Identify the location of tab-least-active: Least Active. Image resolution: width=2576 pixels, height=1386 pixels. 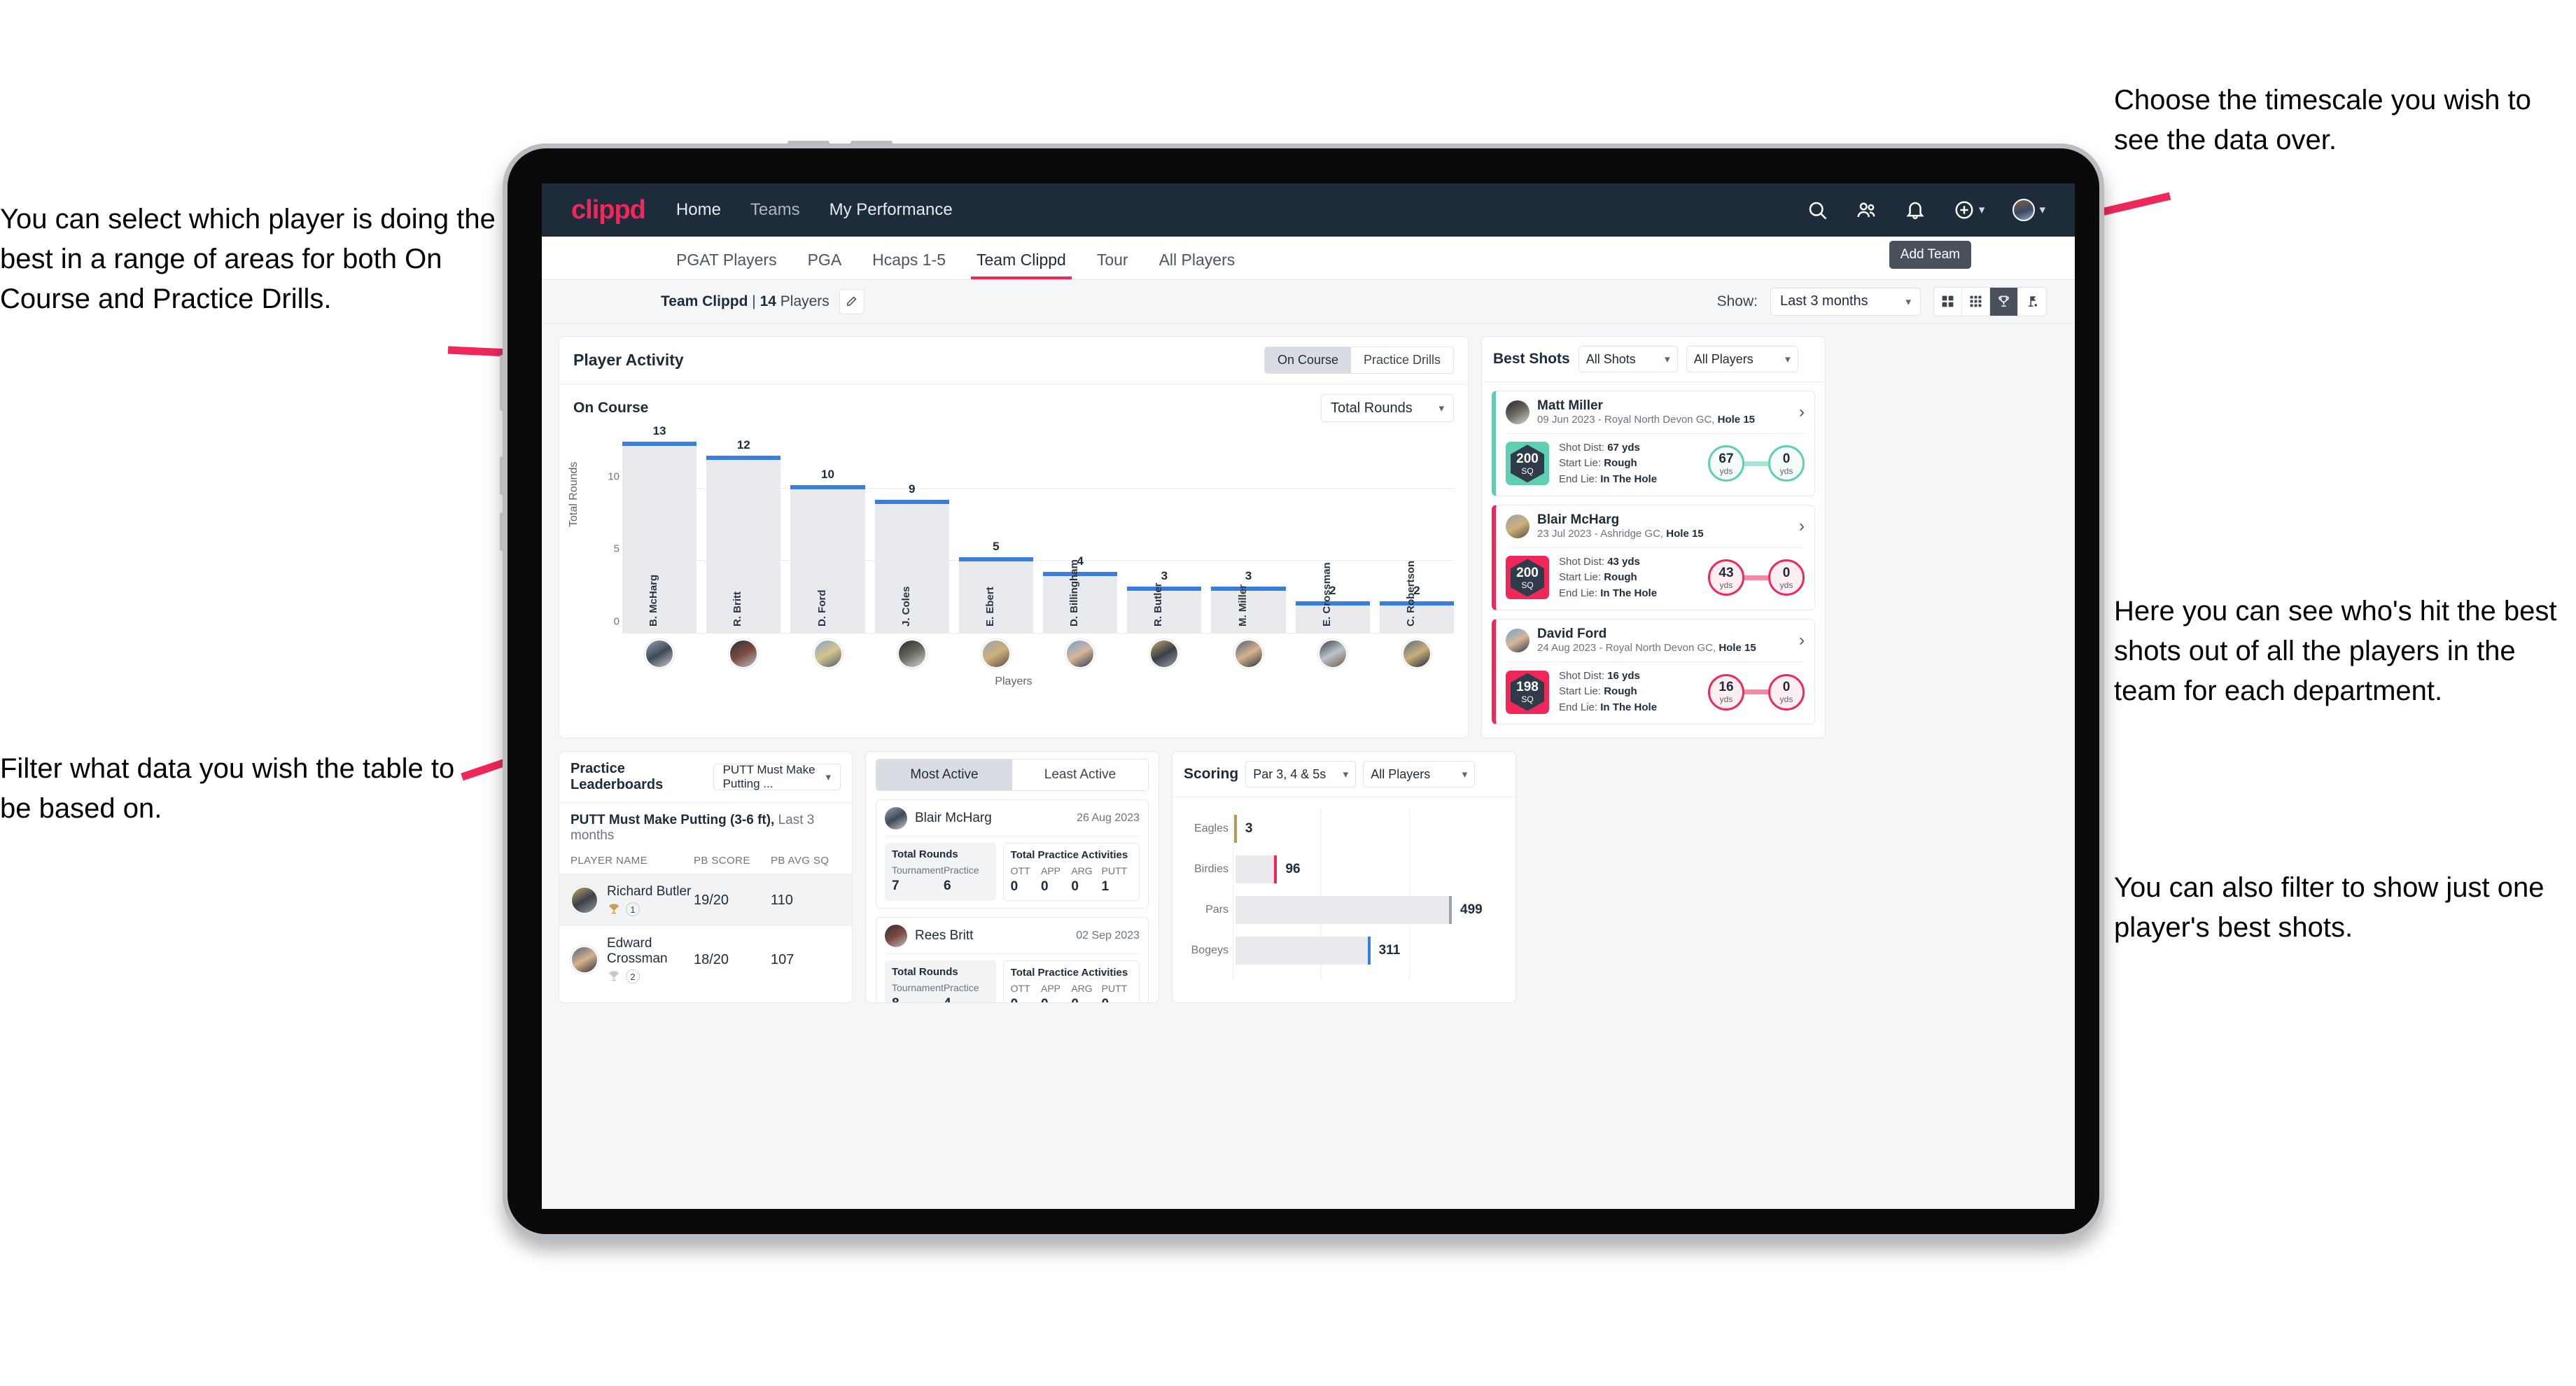
(1080, 775).